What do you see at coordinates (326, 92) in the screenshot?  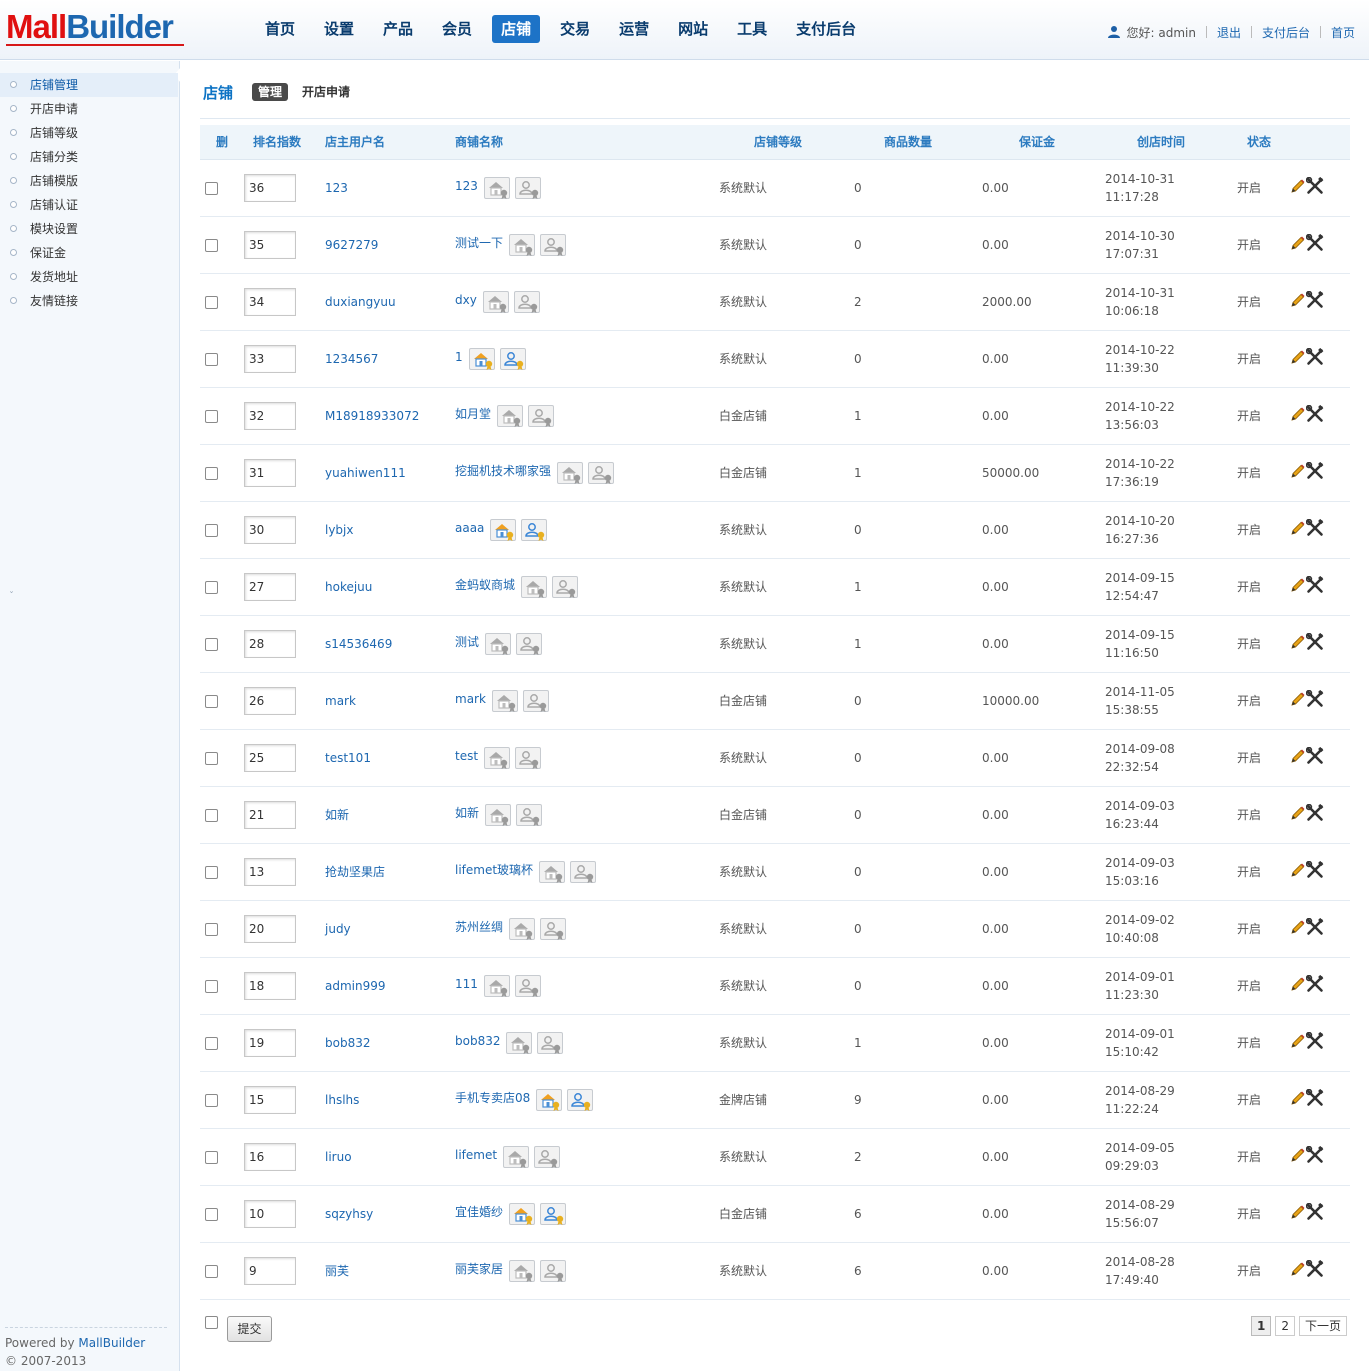 I see `tab-shop-application: 开店申请` at bounding box center [326, 92].